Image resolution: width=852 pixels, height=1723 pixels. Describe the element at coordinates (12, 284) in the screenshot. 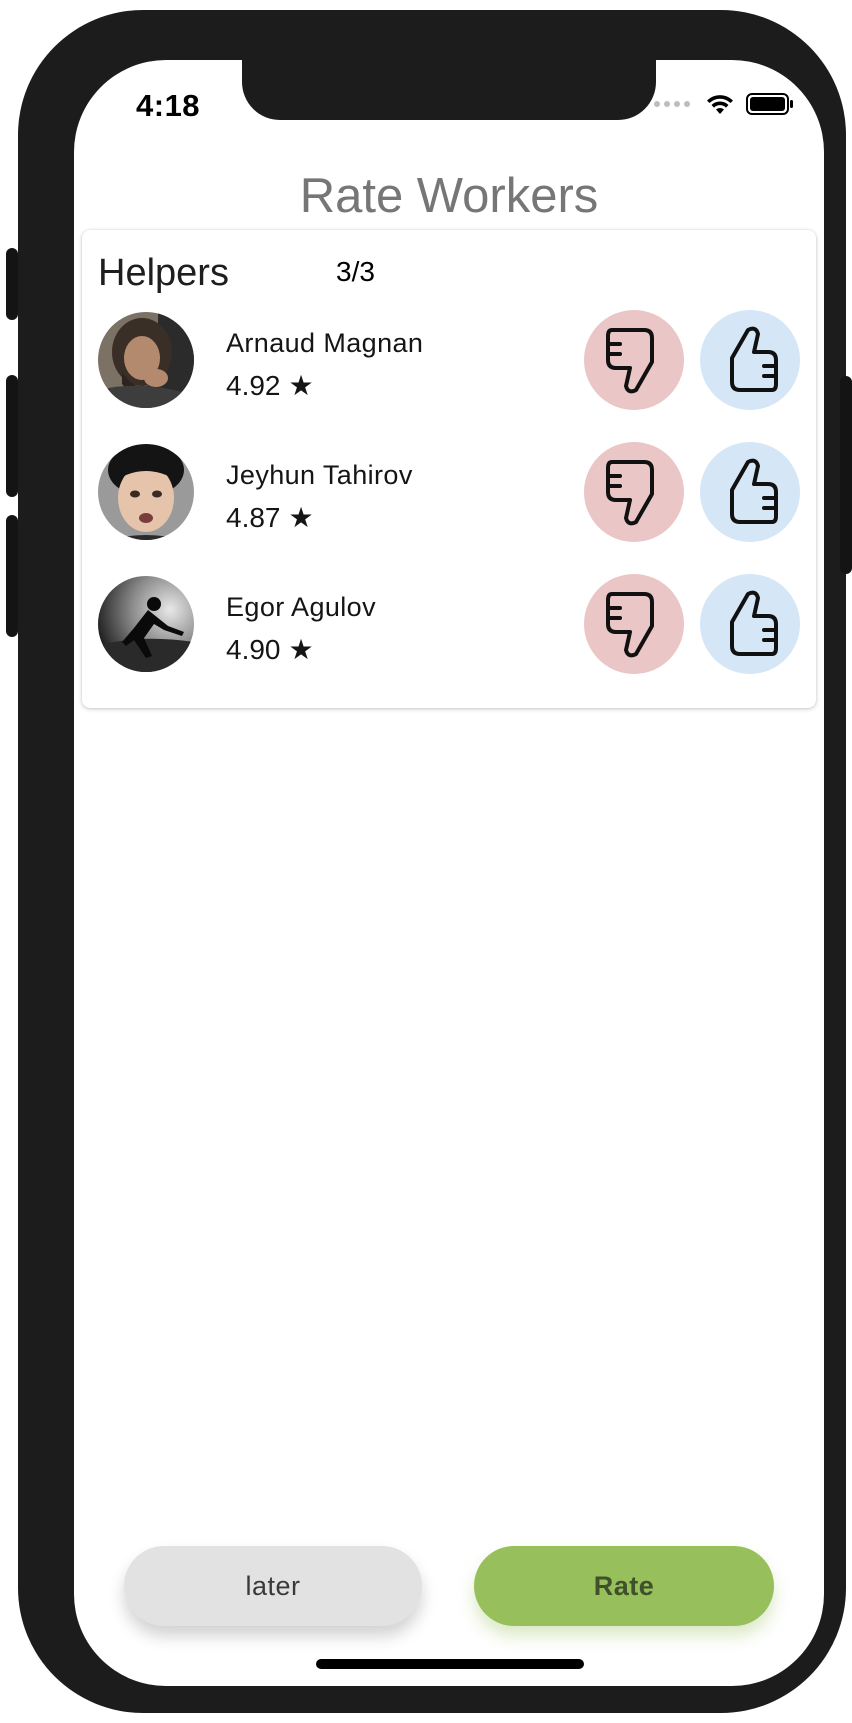

I see `mute-switch` at that location.